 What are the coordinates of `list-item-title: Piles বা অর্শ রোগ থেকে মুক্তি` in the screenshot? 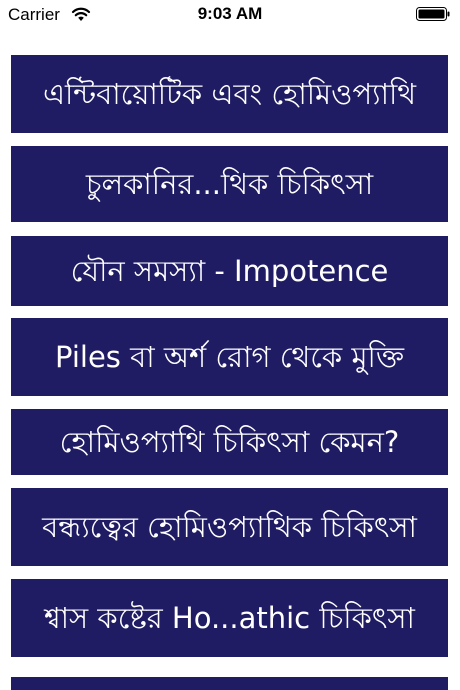 It's located at (229, 356).